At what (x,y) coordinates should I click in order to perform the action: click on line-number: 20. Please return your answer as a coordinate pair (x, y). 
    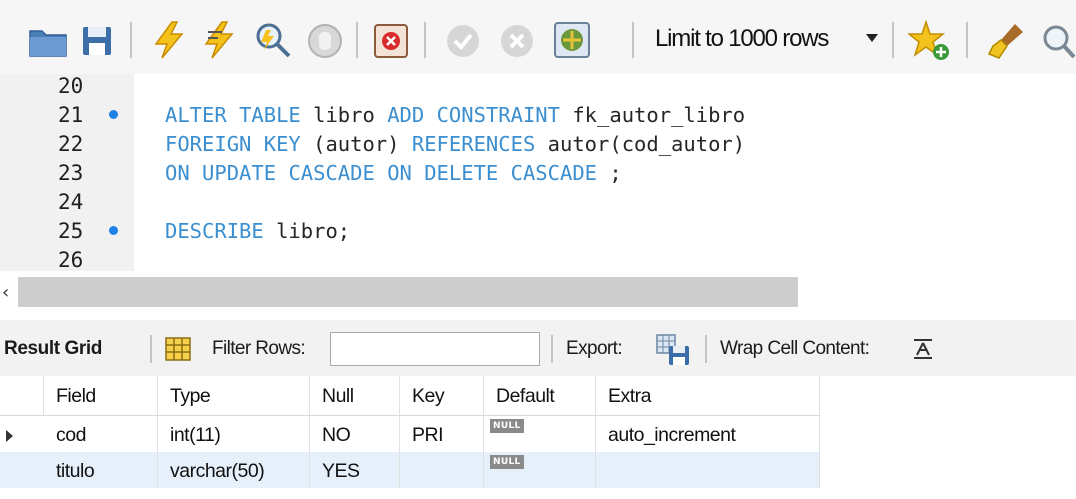
    Looking at the image, I should click on (71, 86).